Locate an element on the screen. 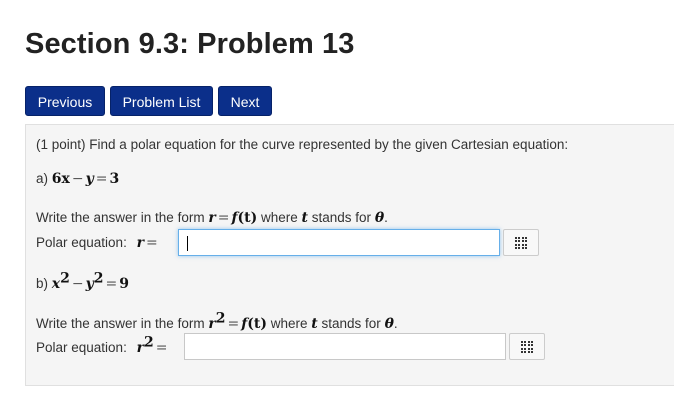 The width and height of the screenshot is (674, 404). previous-button: Previous is located at coordinates (65, 101).